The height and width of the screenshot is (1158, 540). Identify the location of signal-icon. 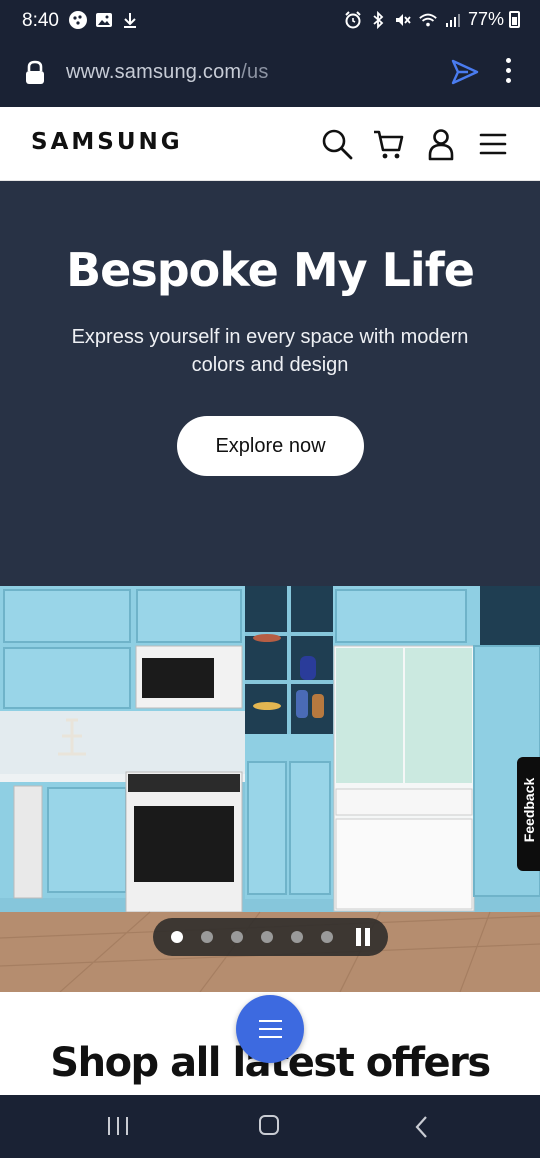
(452, 20).